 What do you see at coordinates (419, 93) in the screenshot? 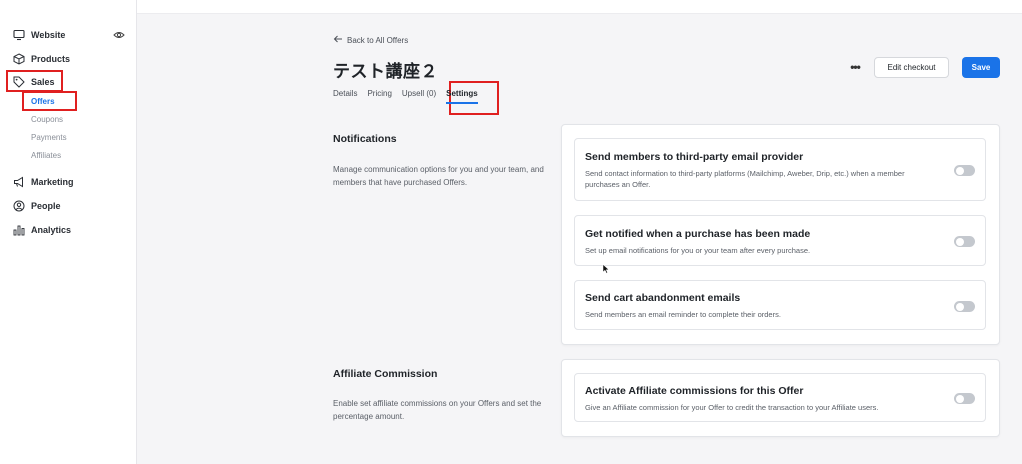
I see `tab-upsell: Upsell (0)` at bounding box center [419, 93].